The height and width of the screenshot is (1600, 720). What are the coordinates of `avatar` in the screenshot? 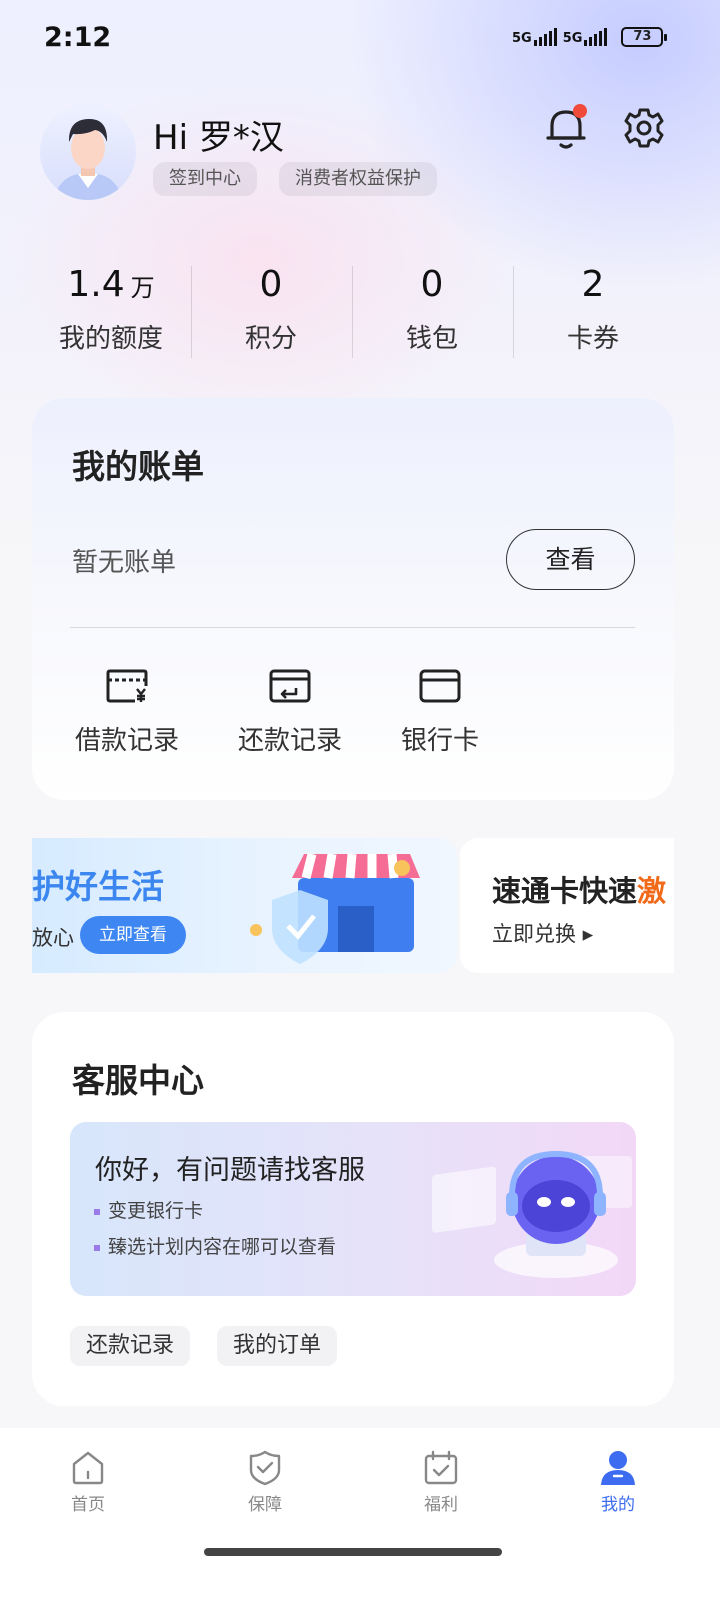 It's located at (88, 152).